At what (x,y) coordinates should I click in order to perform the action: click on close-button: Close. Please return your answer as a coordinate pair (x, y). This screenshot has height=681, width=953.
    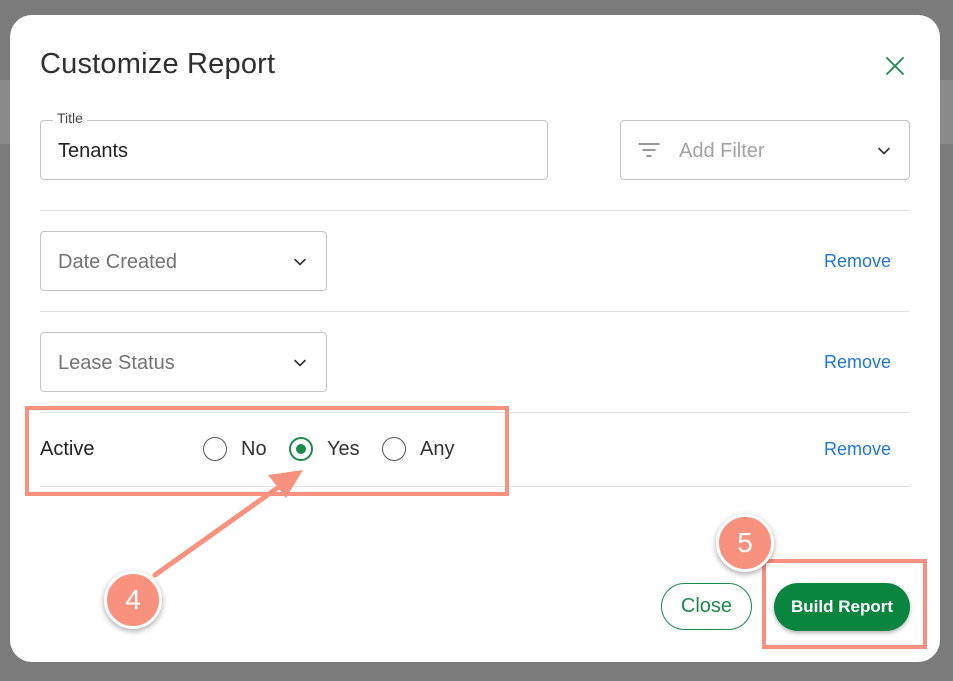
    Looking at the image, I should click on (706, 606).